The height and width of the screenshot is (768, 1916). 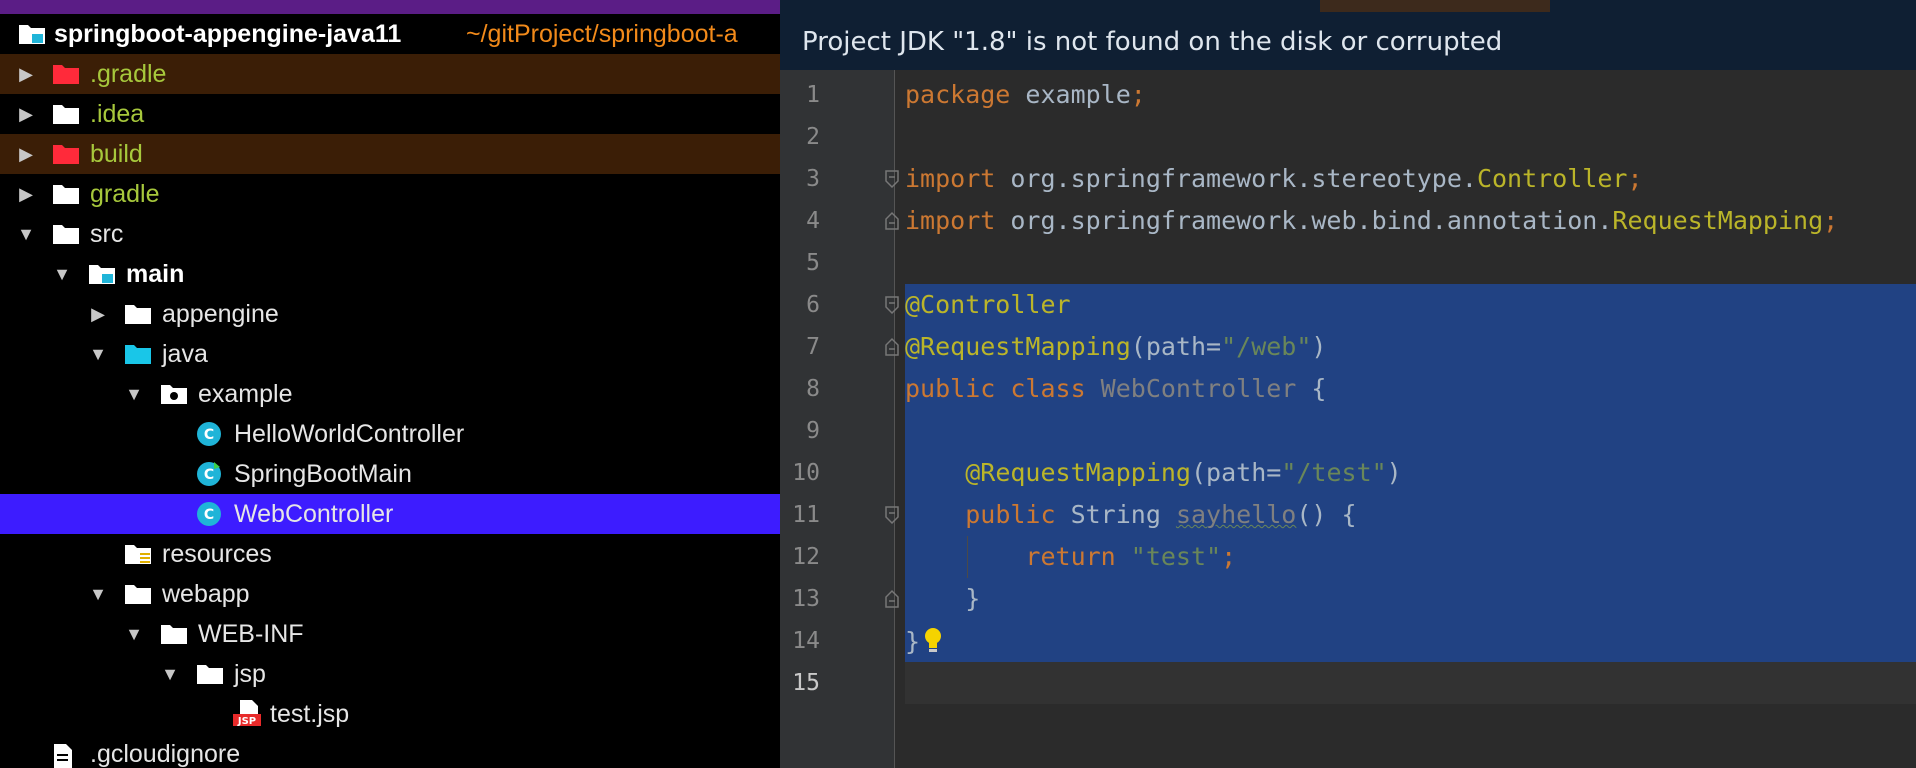 I want to click on tree-item: ▶ appengine, so click(x=390, y=314).